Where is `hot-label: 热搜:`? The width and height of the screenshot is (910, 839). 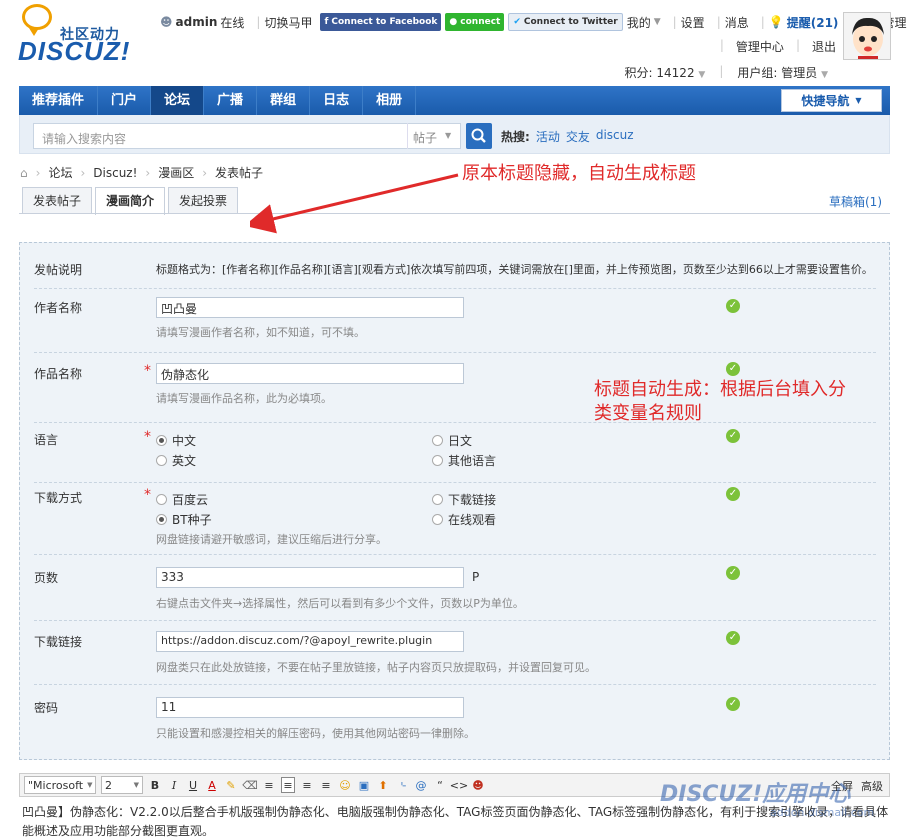
hot-label: 热搜: is located at coordinates (515, 137).